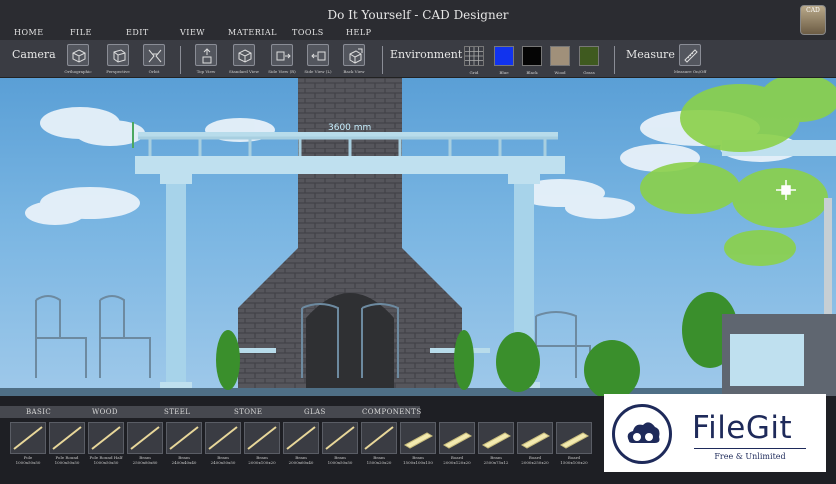 This screenshot has width=836, height=484. Describe the element at coordinates (145, 444) in the screenshot. I see `material-item: Beam 2500x80x80` at that location.